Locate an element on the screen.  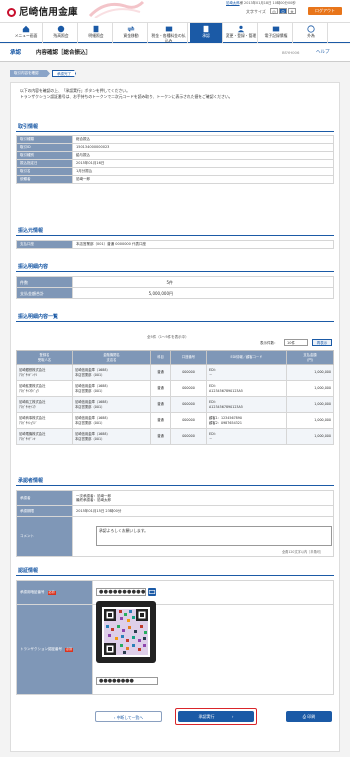
bank-name: 尼崎信用金庫 is located at coordinates (48, 12).